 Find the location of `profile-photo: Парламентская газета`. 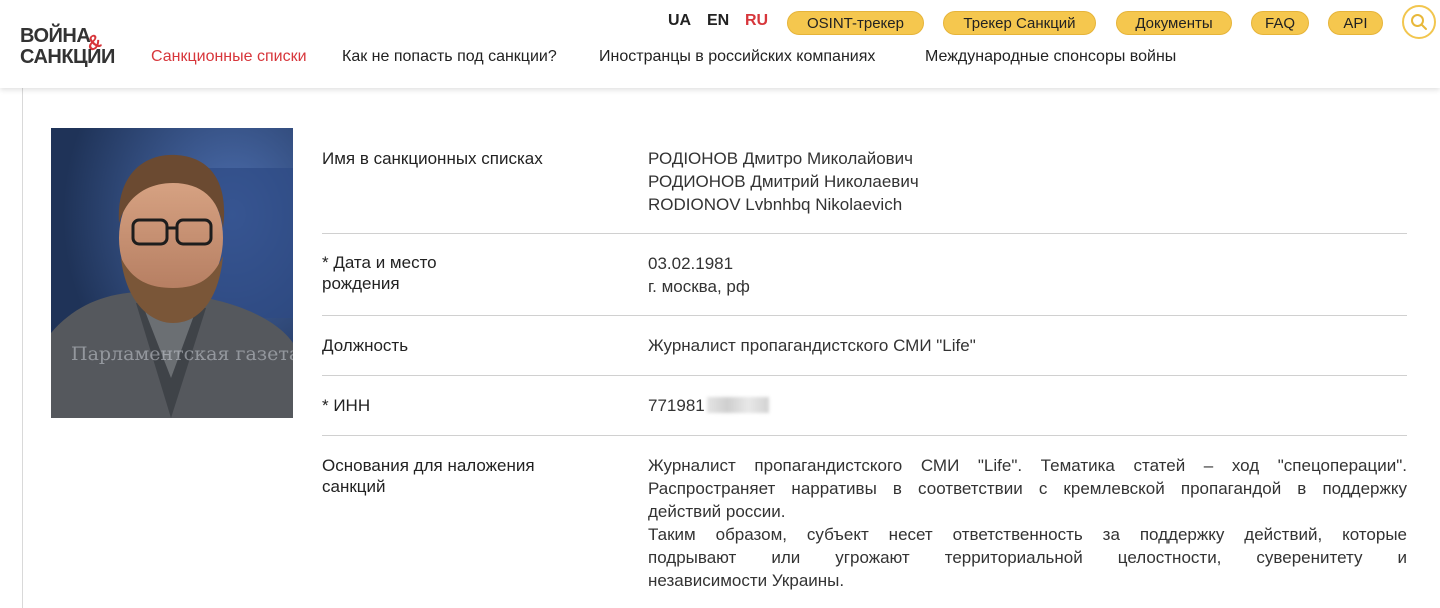

profile-photo: Парламентская газета is located at coordinates (172, 273).